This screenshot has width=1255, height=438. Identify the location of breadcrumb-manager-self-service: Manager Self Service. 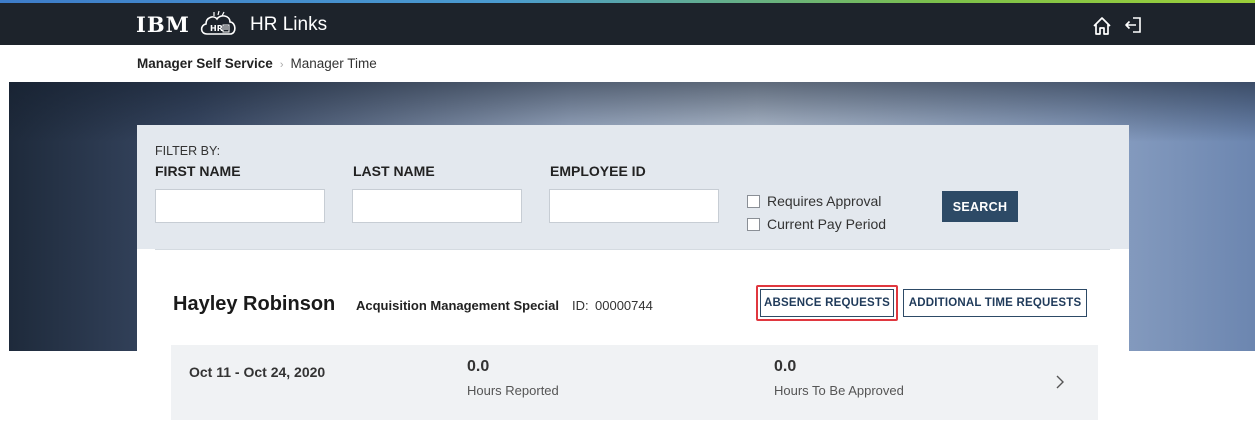
(205, 63).